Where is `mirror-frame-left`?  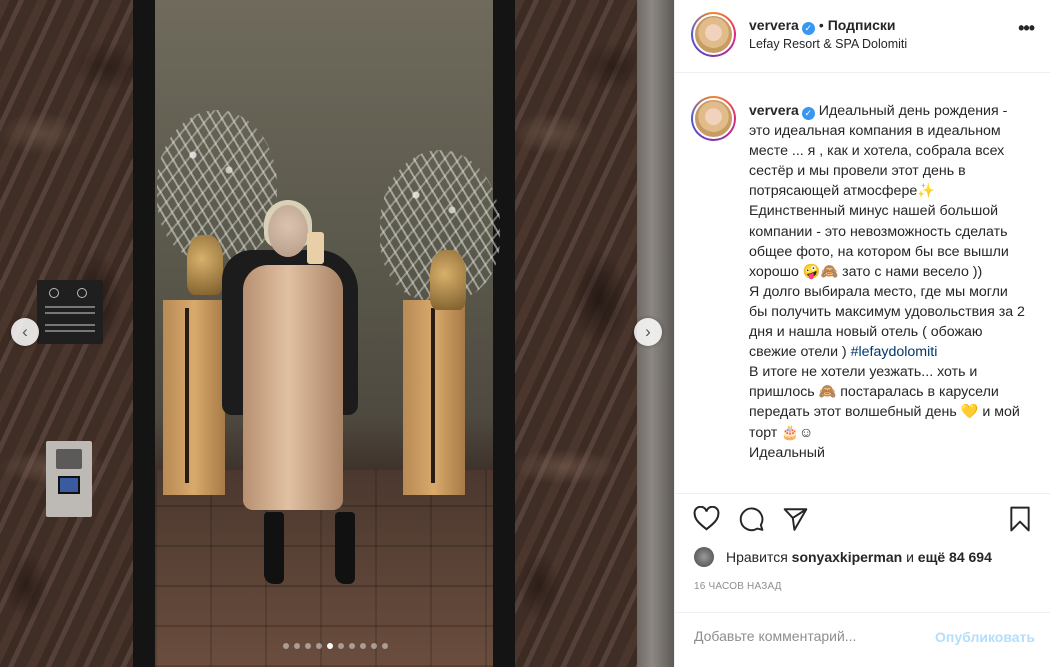 mirror-frame-left is located at coordinates (144, 333).